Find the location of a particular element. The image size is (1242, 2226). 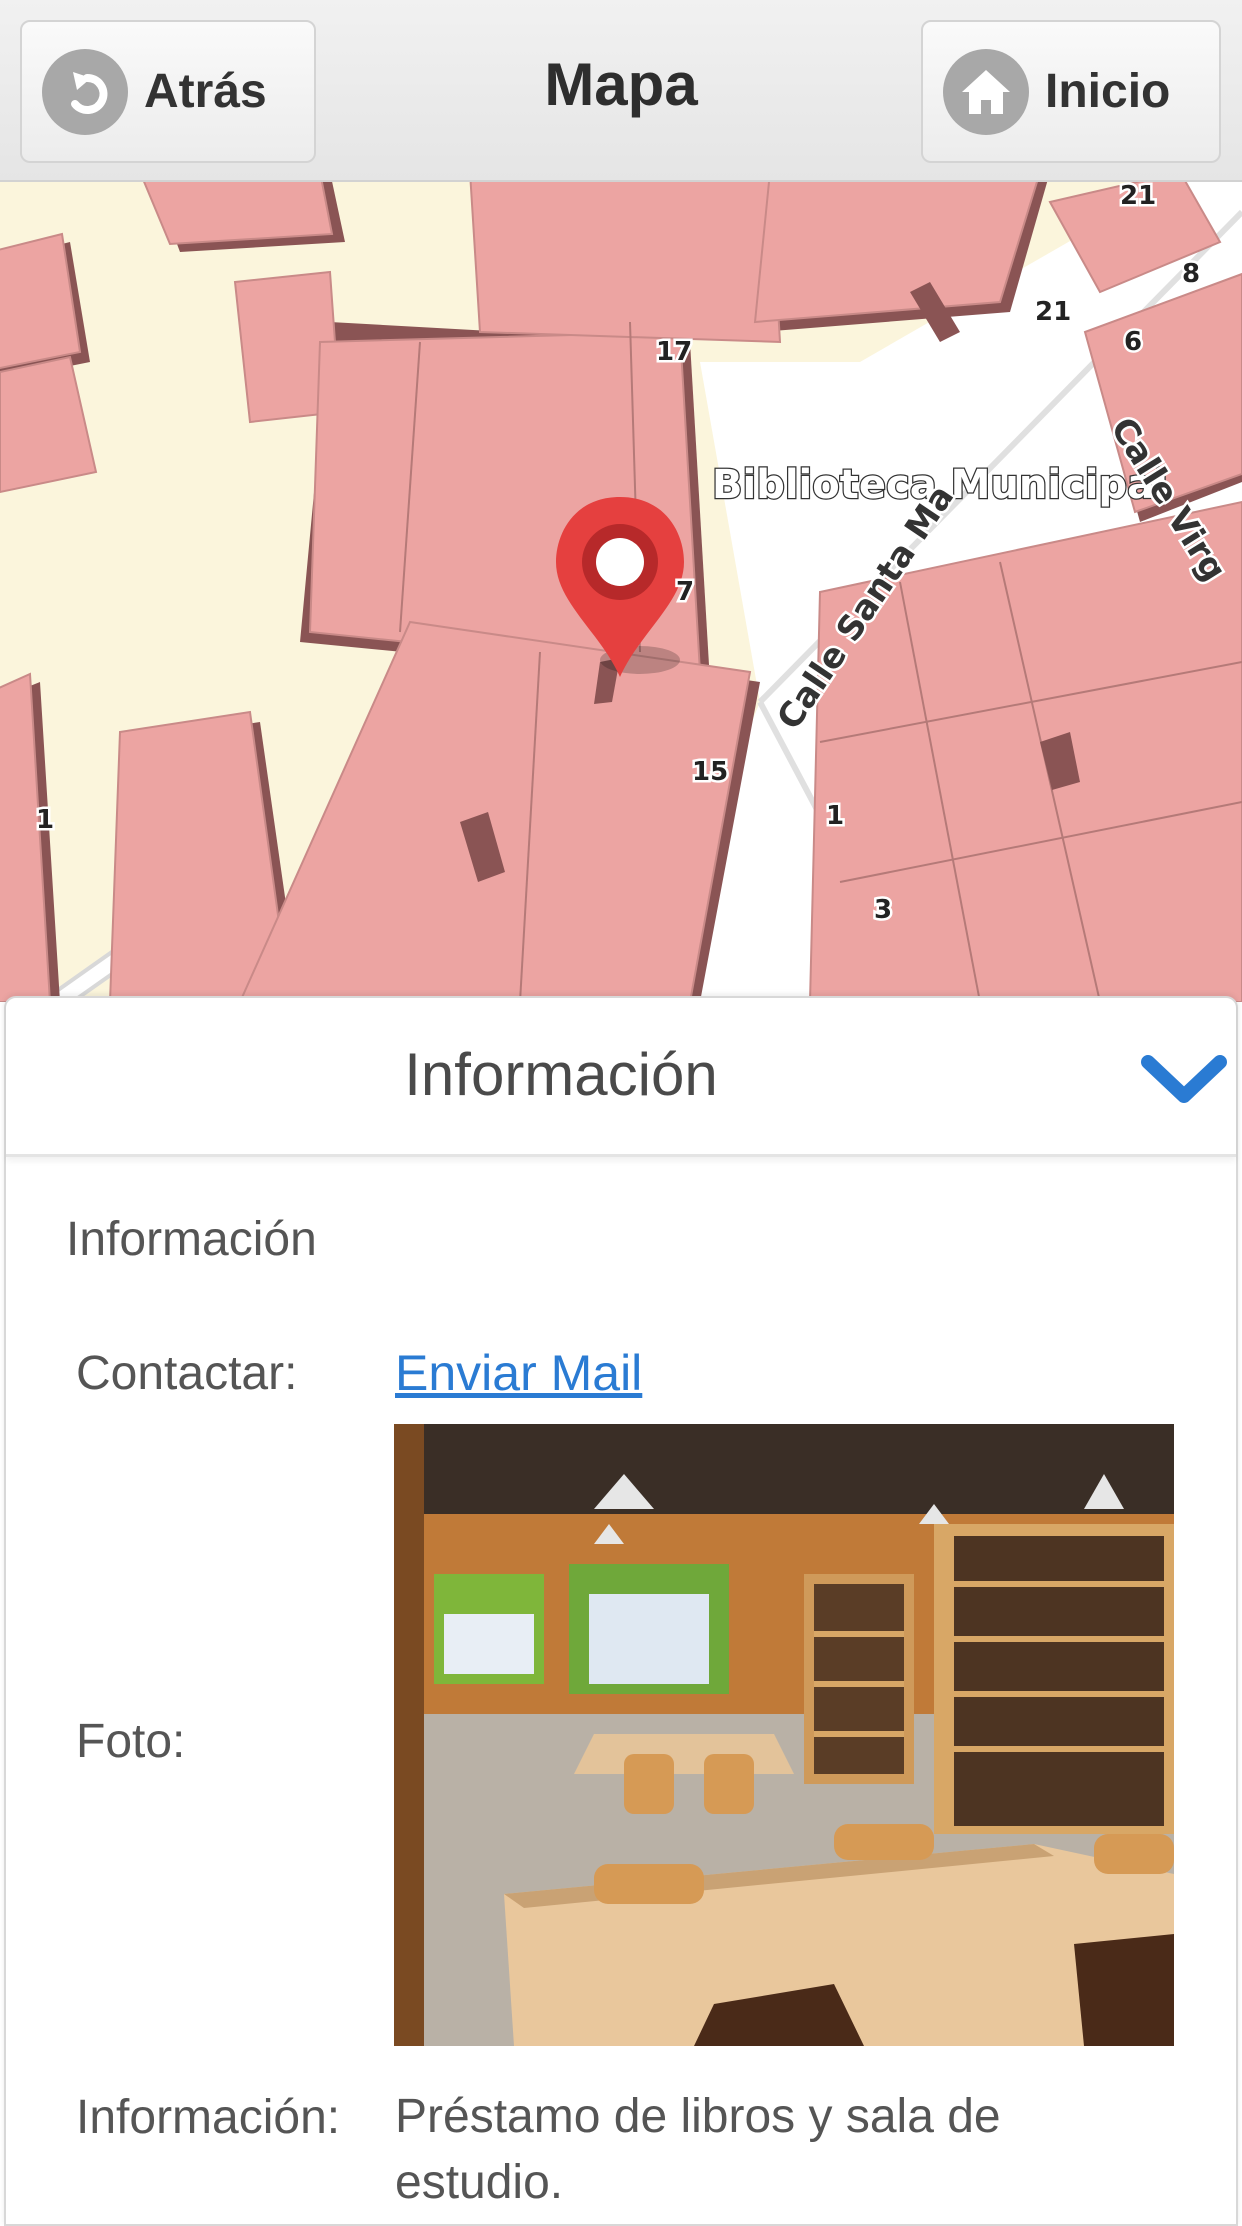

info-panel-header: Información is located at coordinates (621, 1077).